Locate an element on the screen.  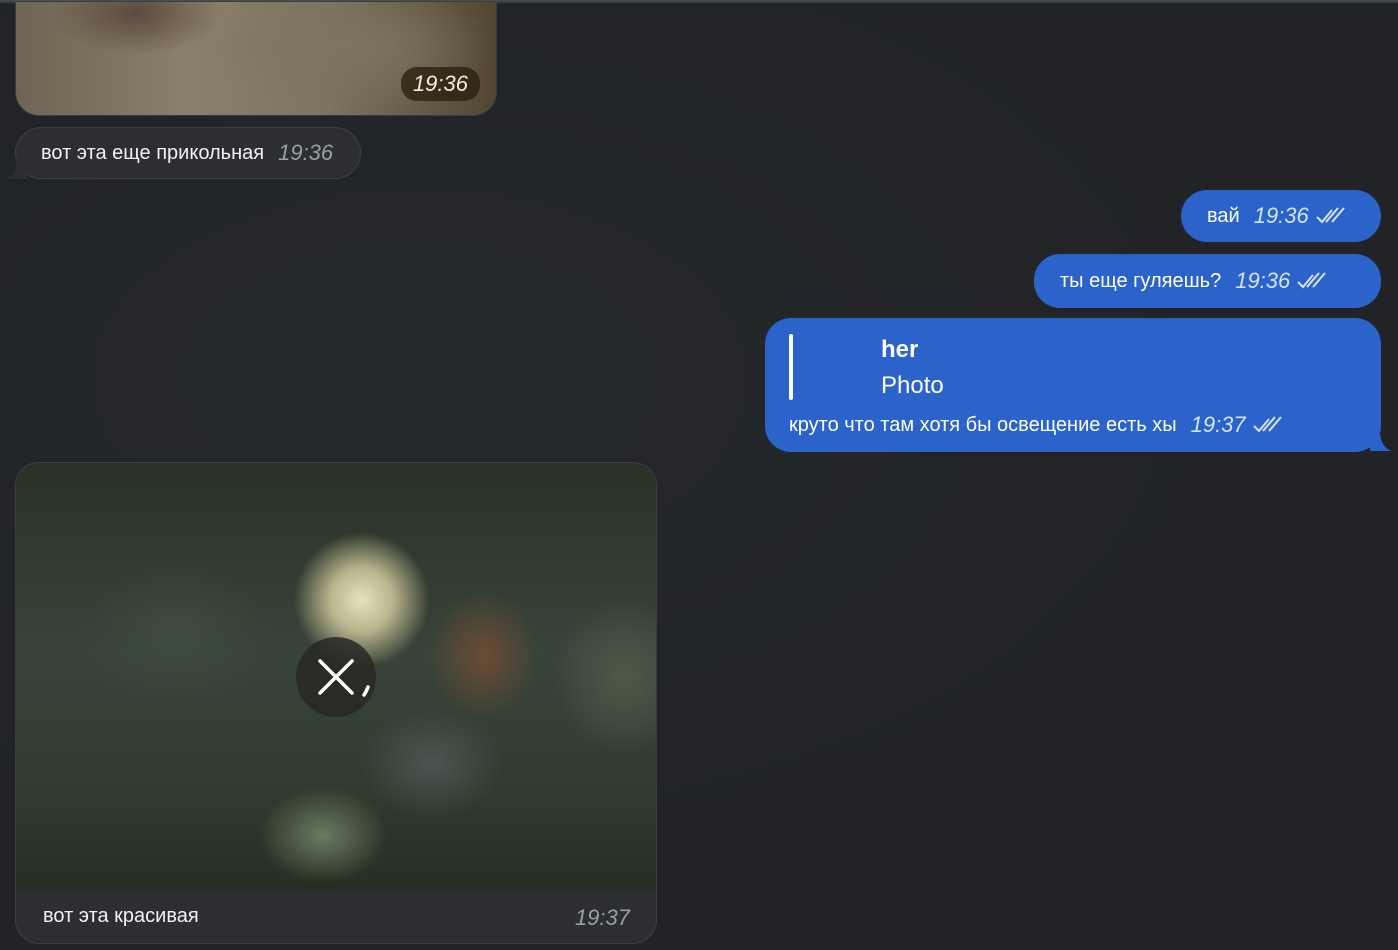
photo-caption: вот эта красивая is located at coordinates (121, 916).